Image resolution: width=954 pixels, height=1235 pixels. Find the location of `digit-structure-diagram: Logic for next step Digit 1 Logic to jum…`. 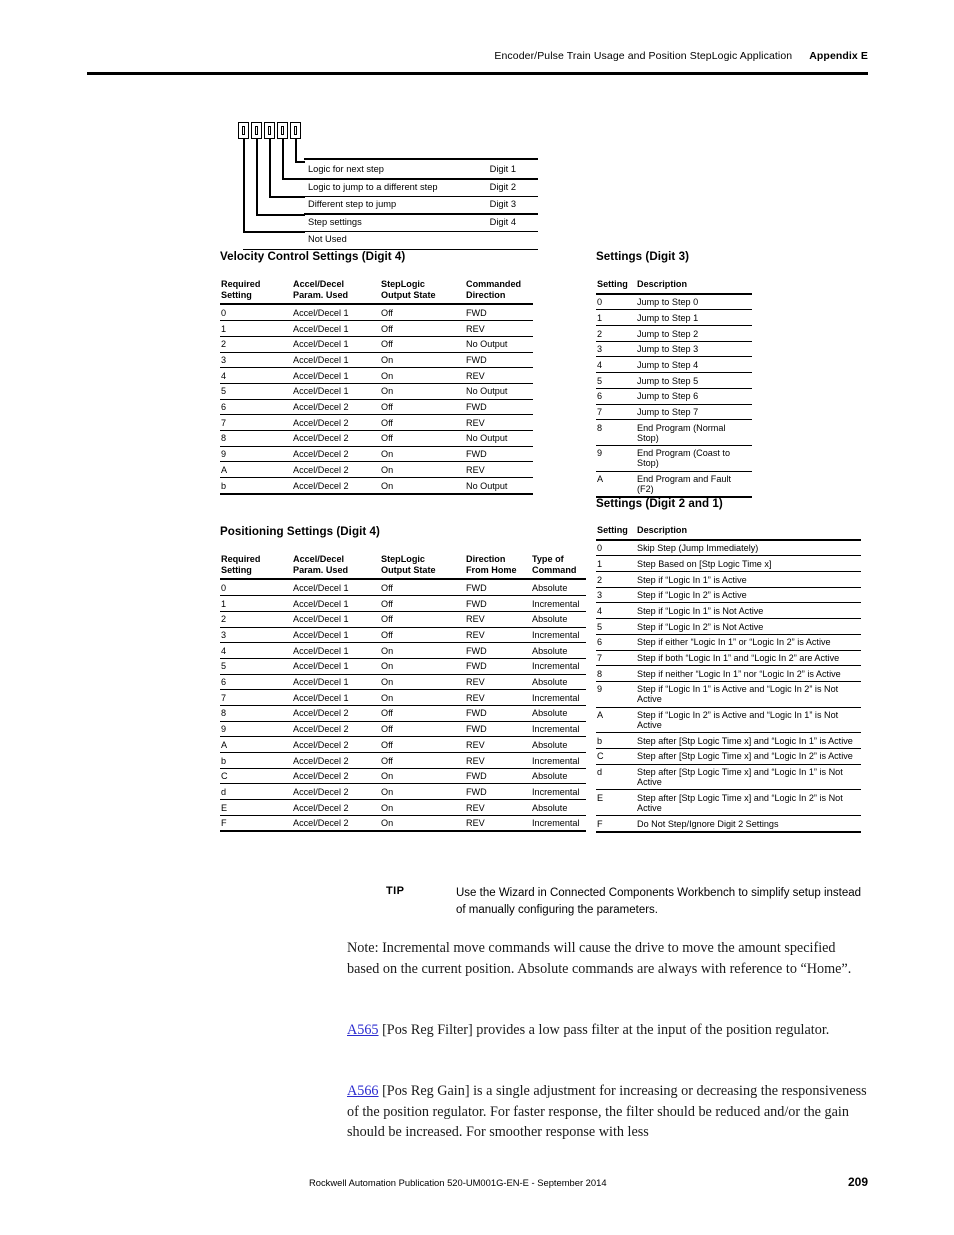

digit-structure-diagram: Logic for next step Digit 1 Logic to jum… is located at coordinates (388, 186).